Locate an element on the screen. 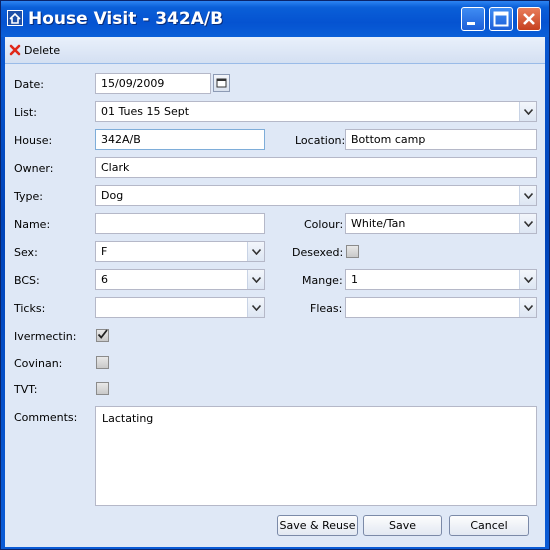  minimize-icon is located at coordinates (471, 23).